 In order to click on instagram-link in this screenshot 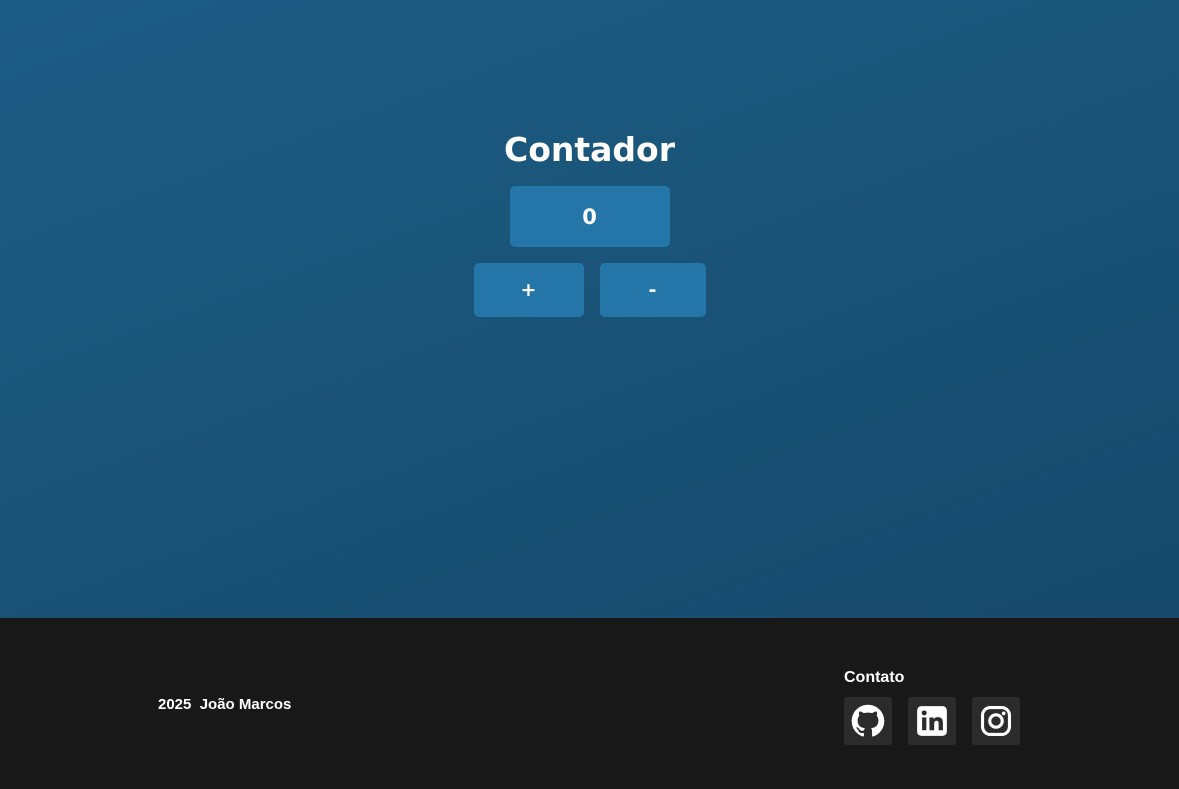, I will do `click(996, 721)`.